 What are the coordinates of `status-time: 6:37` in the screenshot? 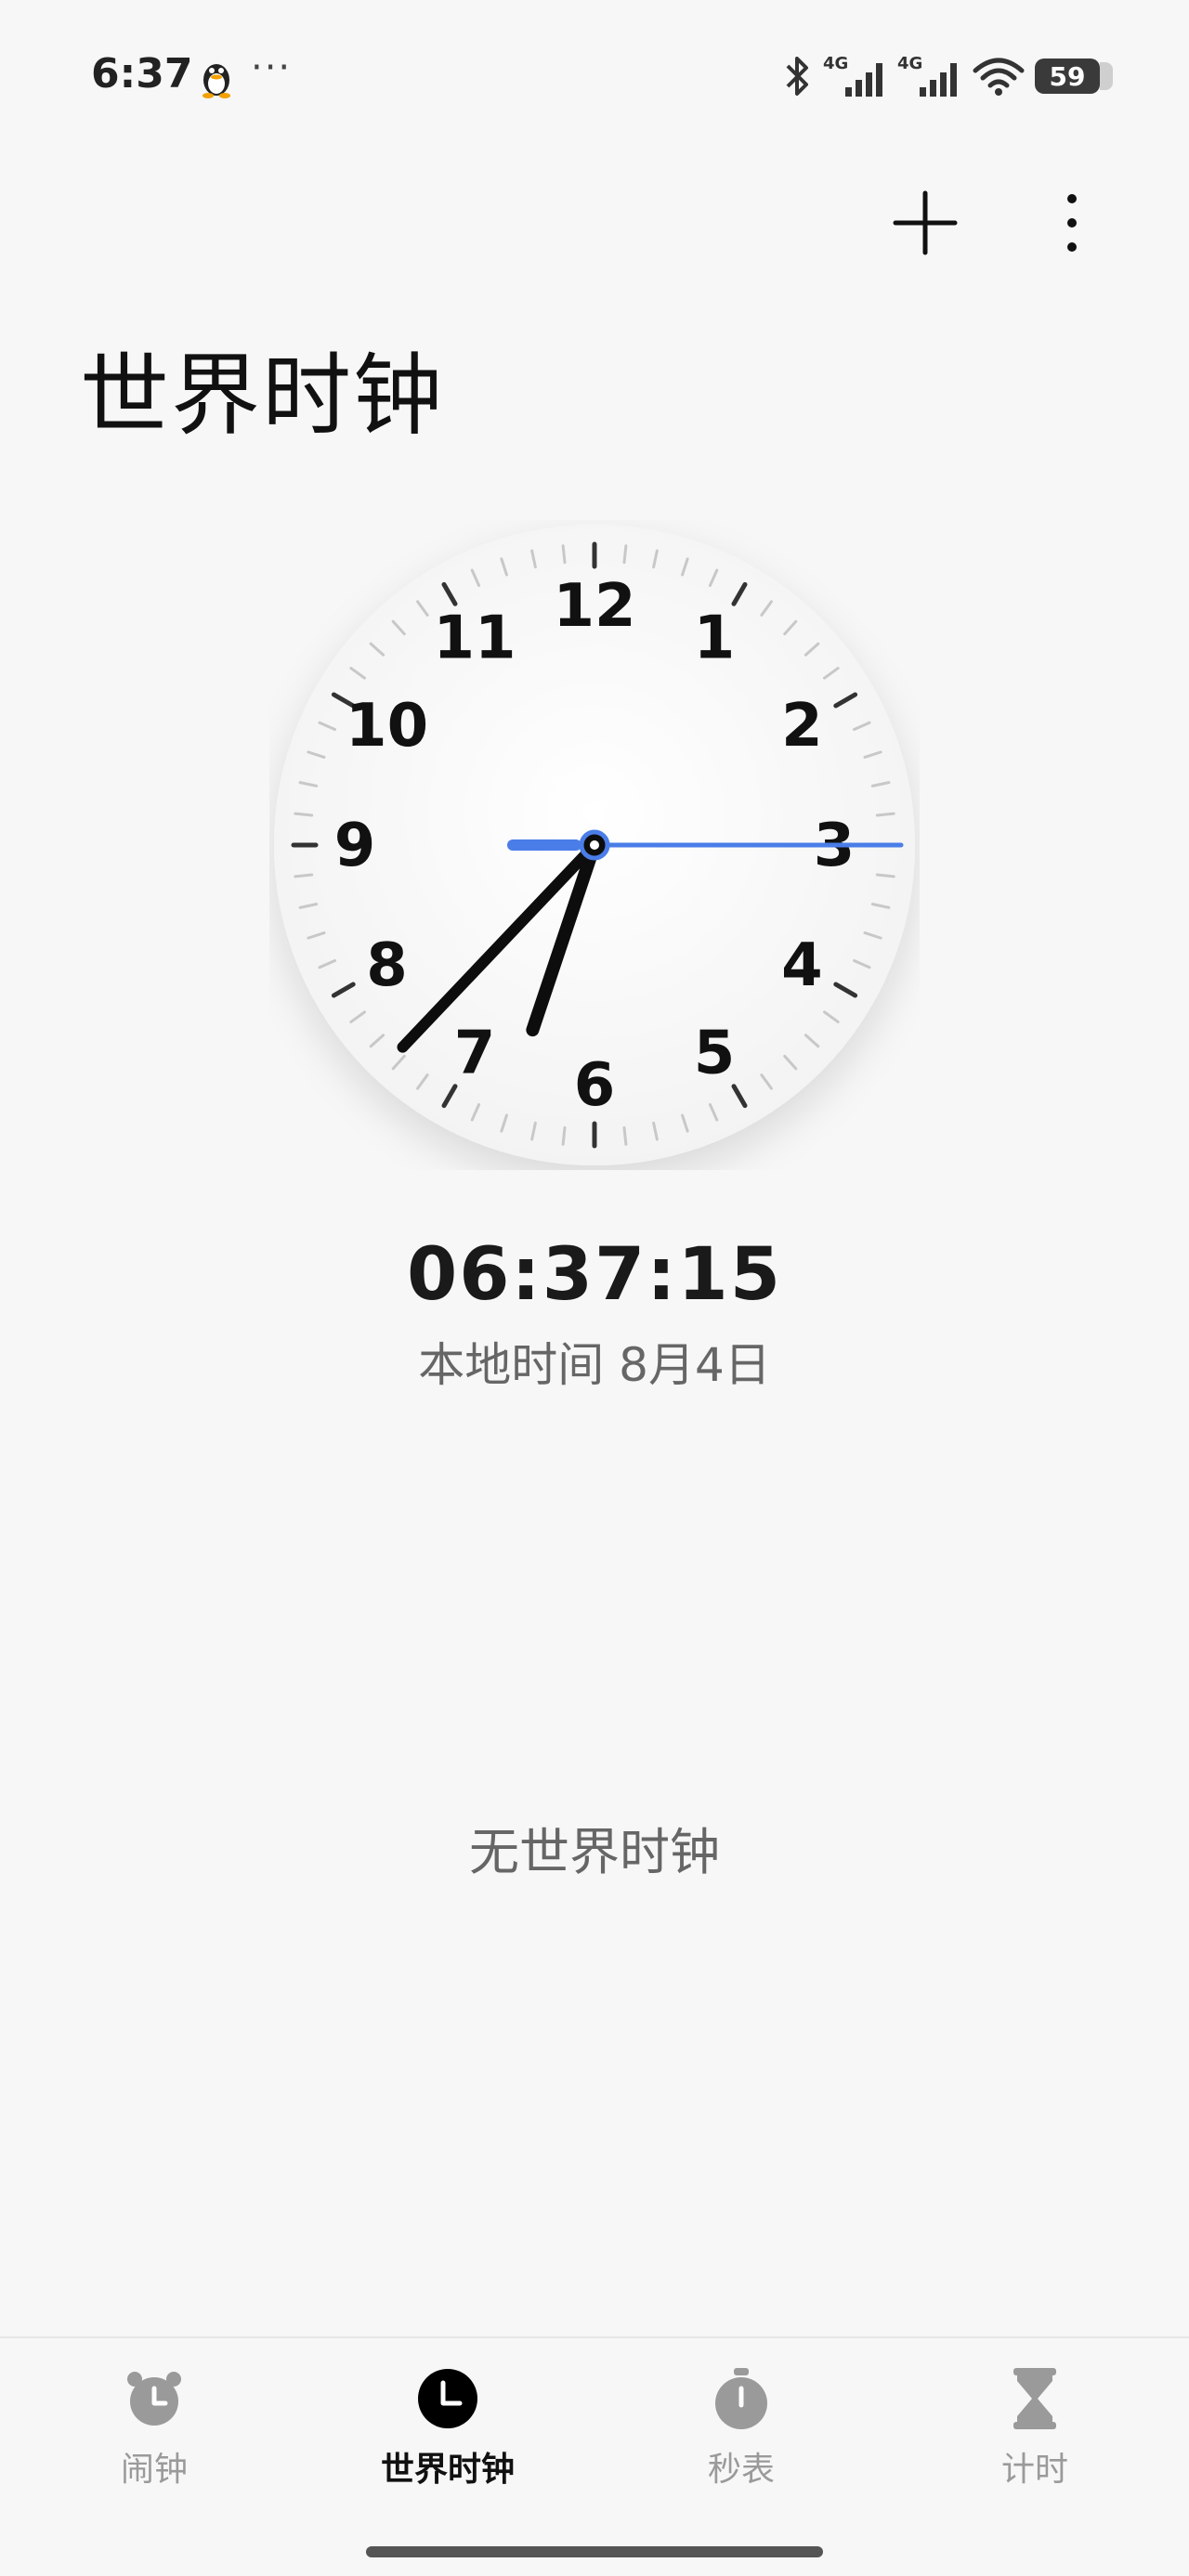 It's located at (142, 74).